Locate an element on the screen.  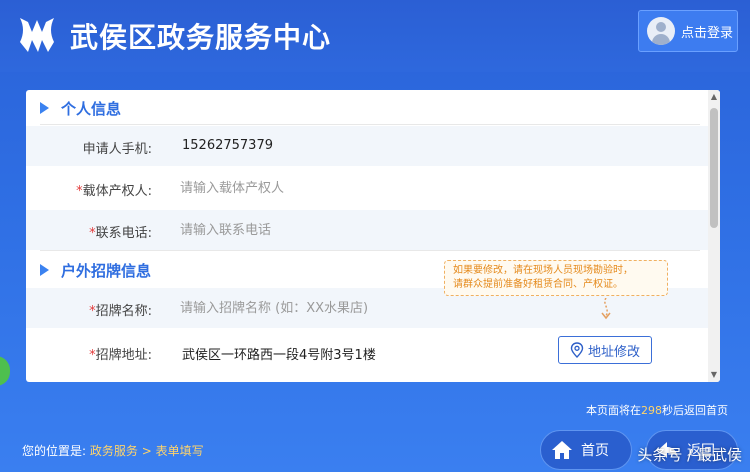
scrollbar: ▲ ▼ is located at coordinates (714, 236).